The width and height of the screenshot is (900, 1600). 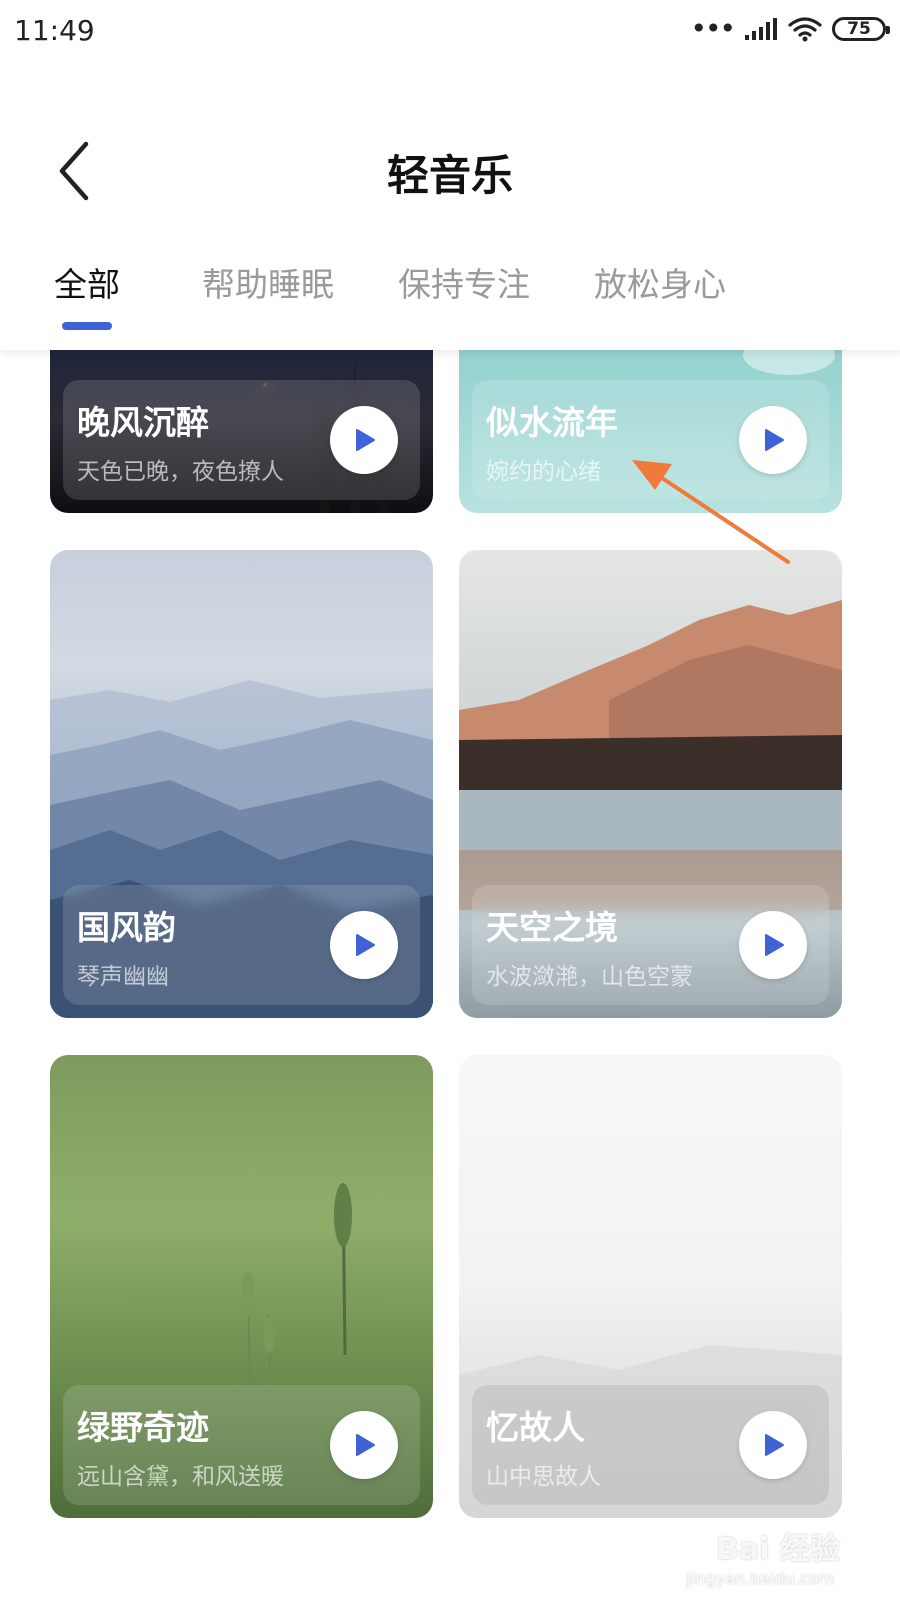 I want to click on active-tab-indicator, so click(x=87, y=326).